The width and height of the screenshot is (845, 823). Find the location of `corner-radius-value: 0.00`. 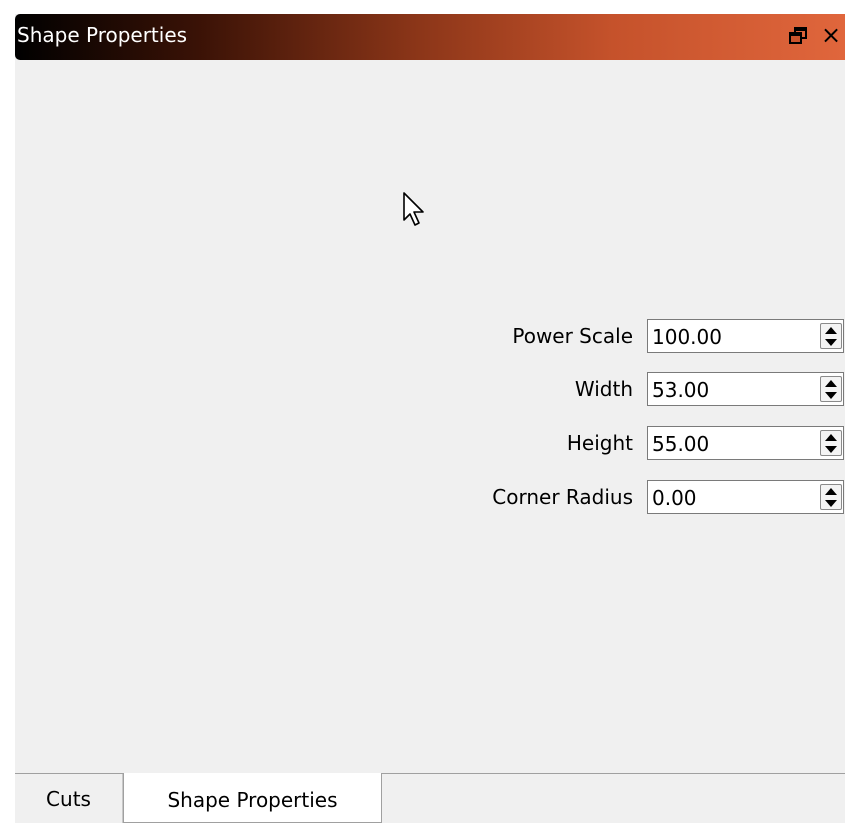

corner-radius-value: 0.00 is located at coordinates (674, 498).